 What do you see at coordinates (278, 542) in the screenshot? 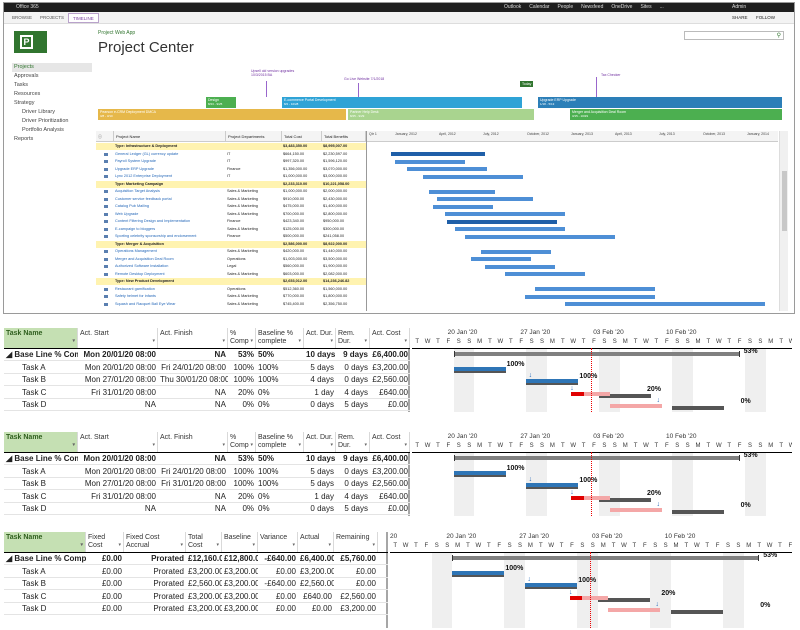
I see `column-header-variance: Variance ▾` at bounding box center [278, 542].